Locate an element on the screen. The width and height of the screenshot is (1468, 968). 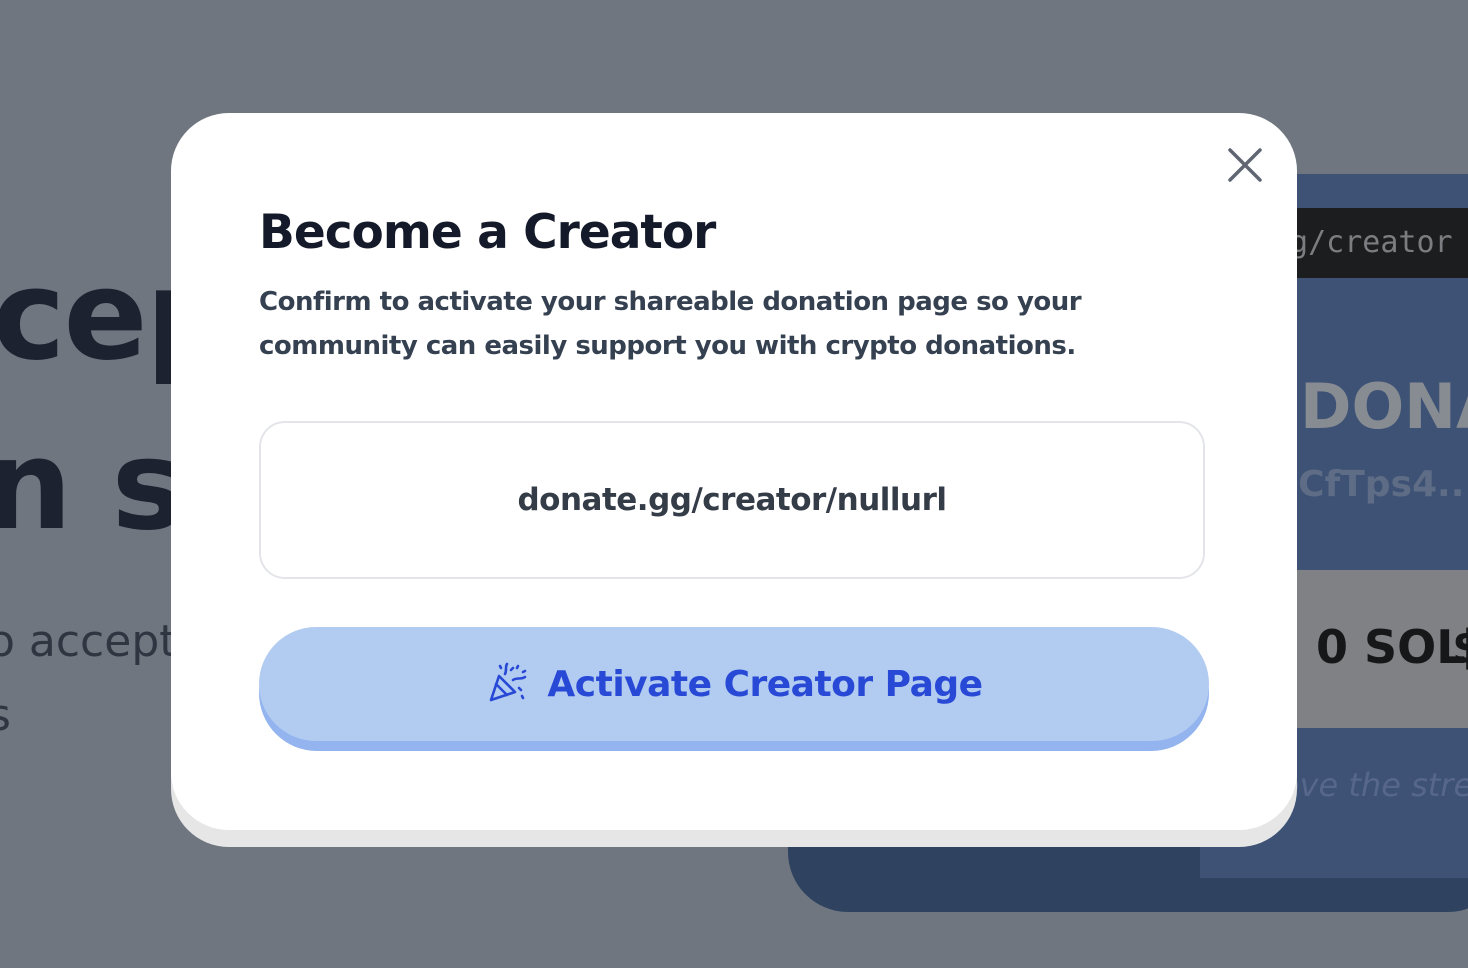
close-icon is located at coordinates (1245, 165).